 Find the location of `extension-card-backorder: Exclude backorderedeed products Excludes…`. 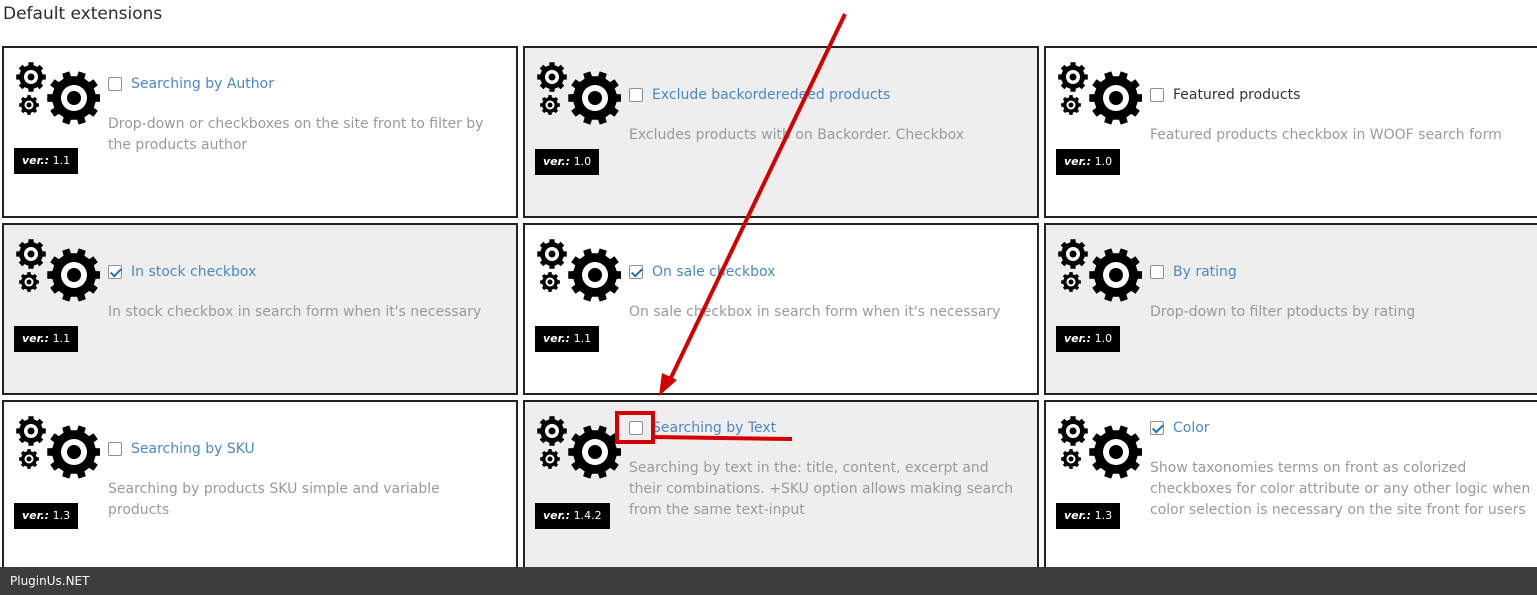

extension-card-backorder: Exclude backorderedeed products Excludes… is located at coordinates (781, 132).